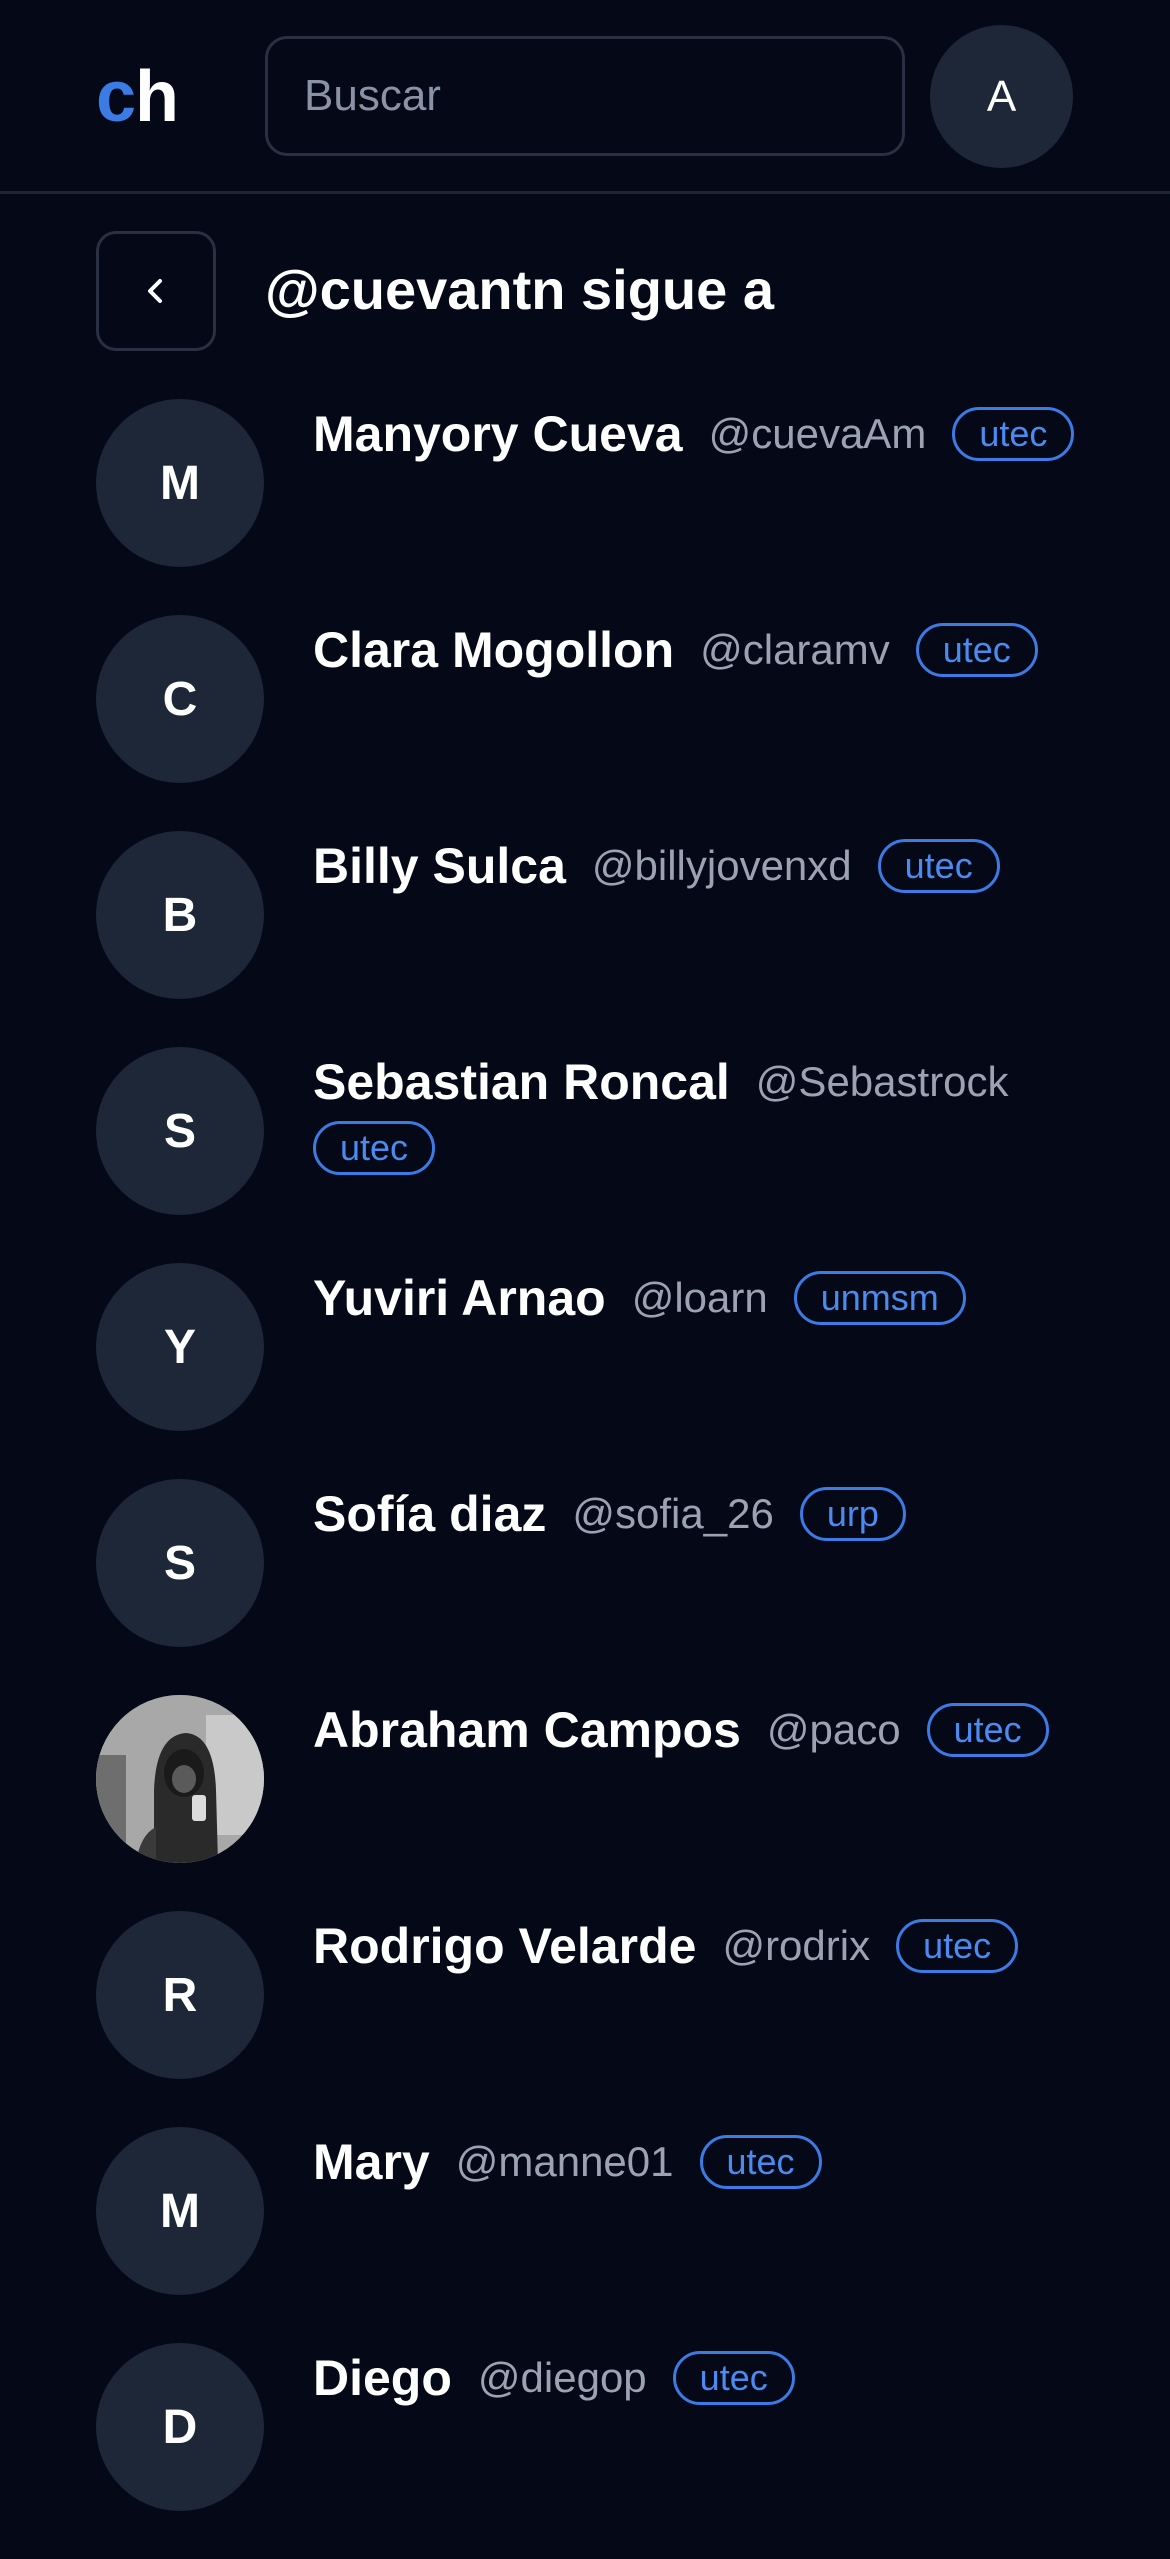 The height and width of the screenshot is (2559, 1170). I want to click on app-logo: ch, so click(137, 97).